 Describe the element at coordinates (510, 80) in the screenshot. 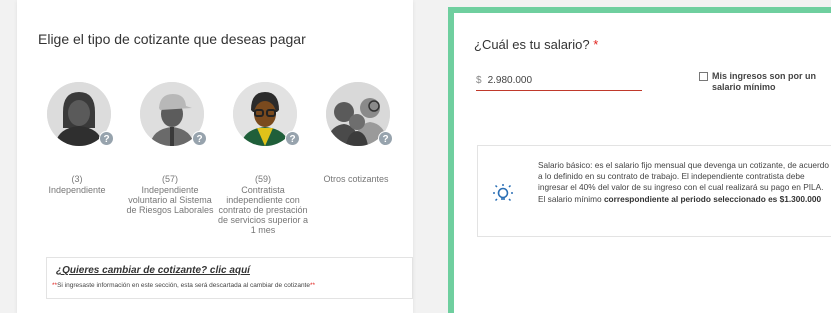

I see `salary-value: 2.980.000` at that location.